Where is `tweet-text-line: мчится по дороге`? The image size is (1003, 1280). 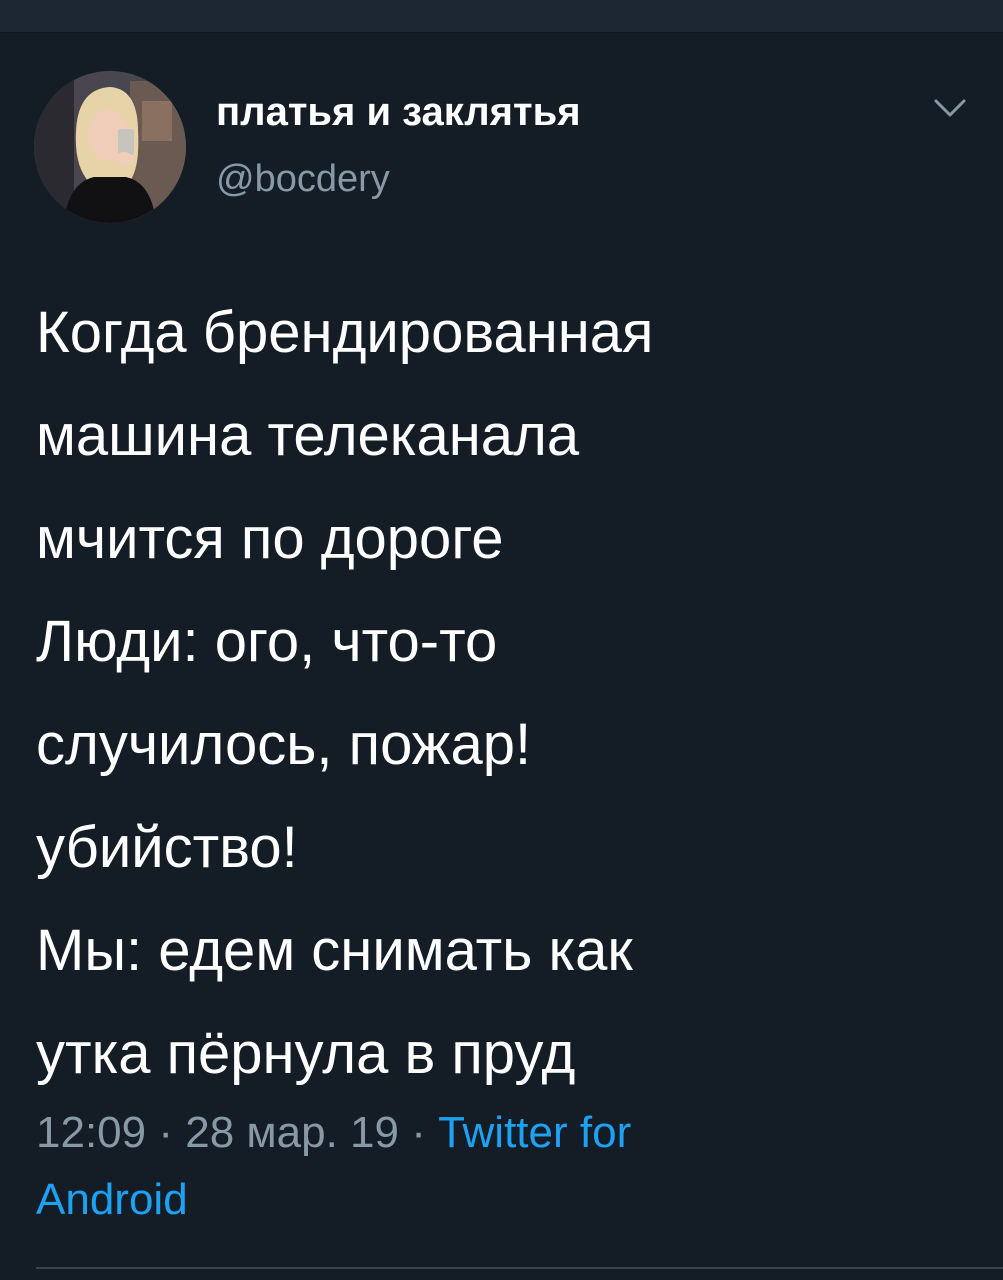 tweet-text-line: мчится по дороге is located at coordinates (270, 538).